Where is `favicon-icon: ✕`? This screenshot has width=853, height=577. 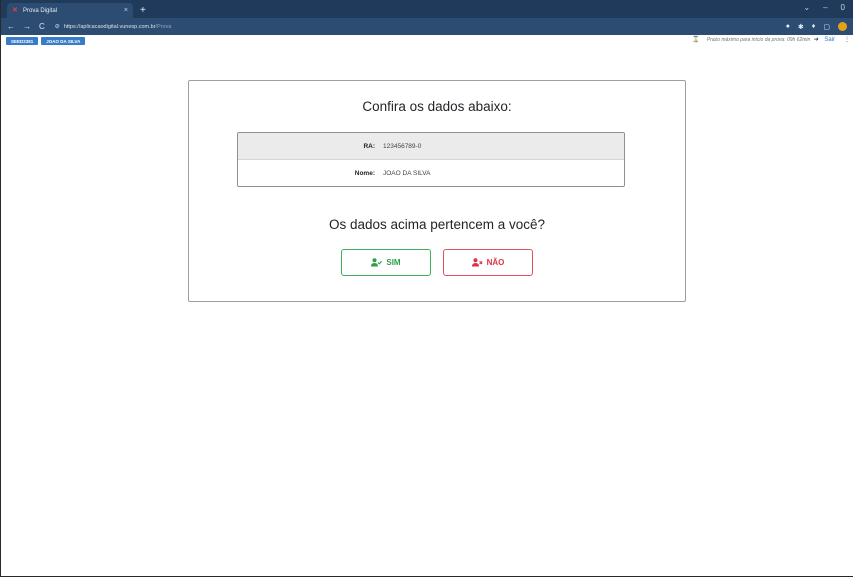 favicon-icon: ✕ is located at coordinates (15, 10).